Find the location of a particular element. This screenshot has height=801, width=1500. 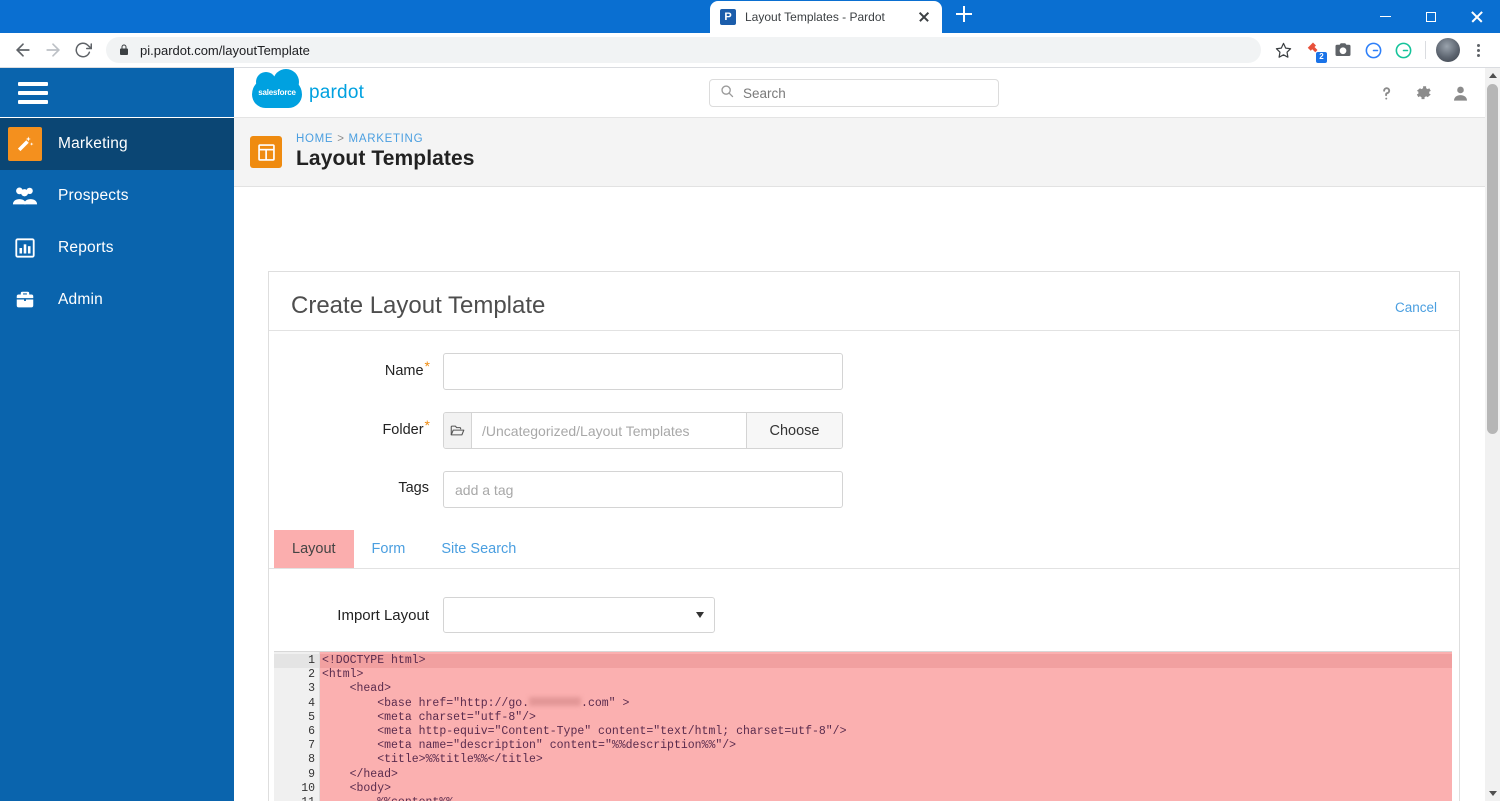

line-number: 3 is located at coordinates (311, 689).